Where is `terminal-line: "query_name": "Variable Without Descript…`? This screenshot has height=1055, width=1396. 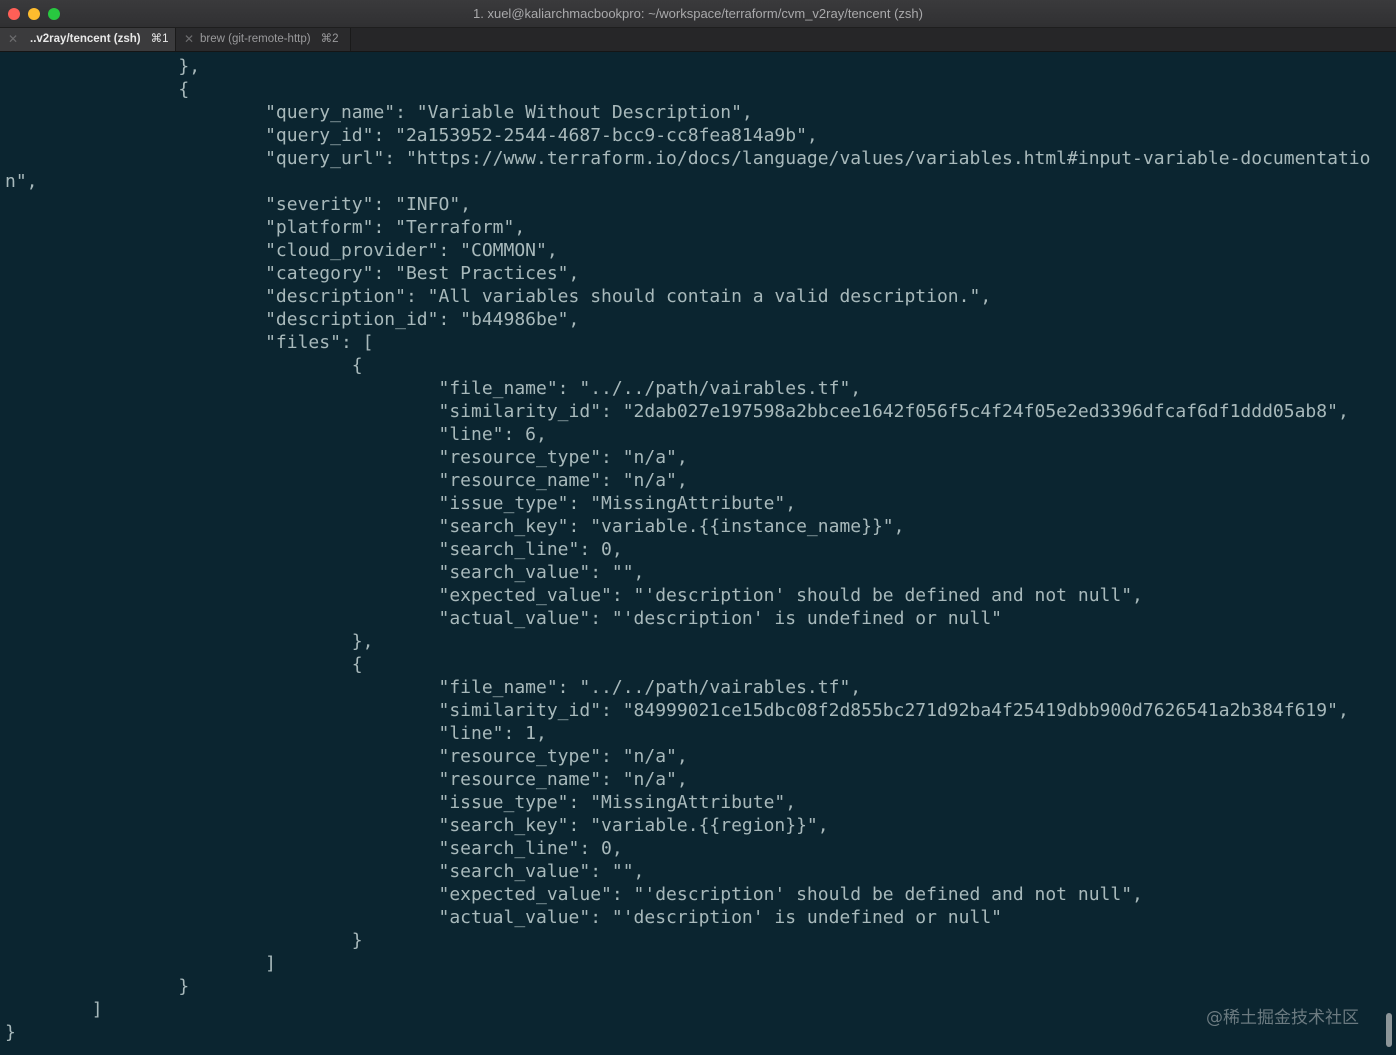
terminal-line: "query_name": "Variable Without Descript… is located at coordinates (379, 112).